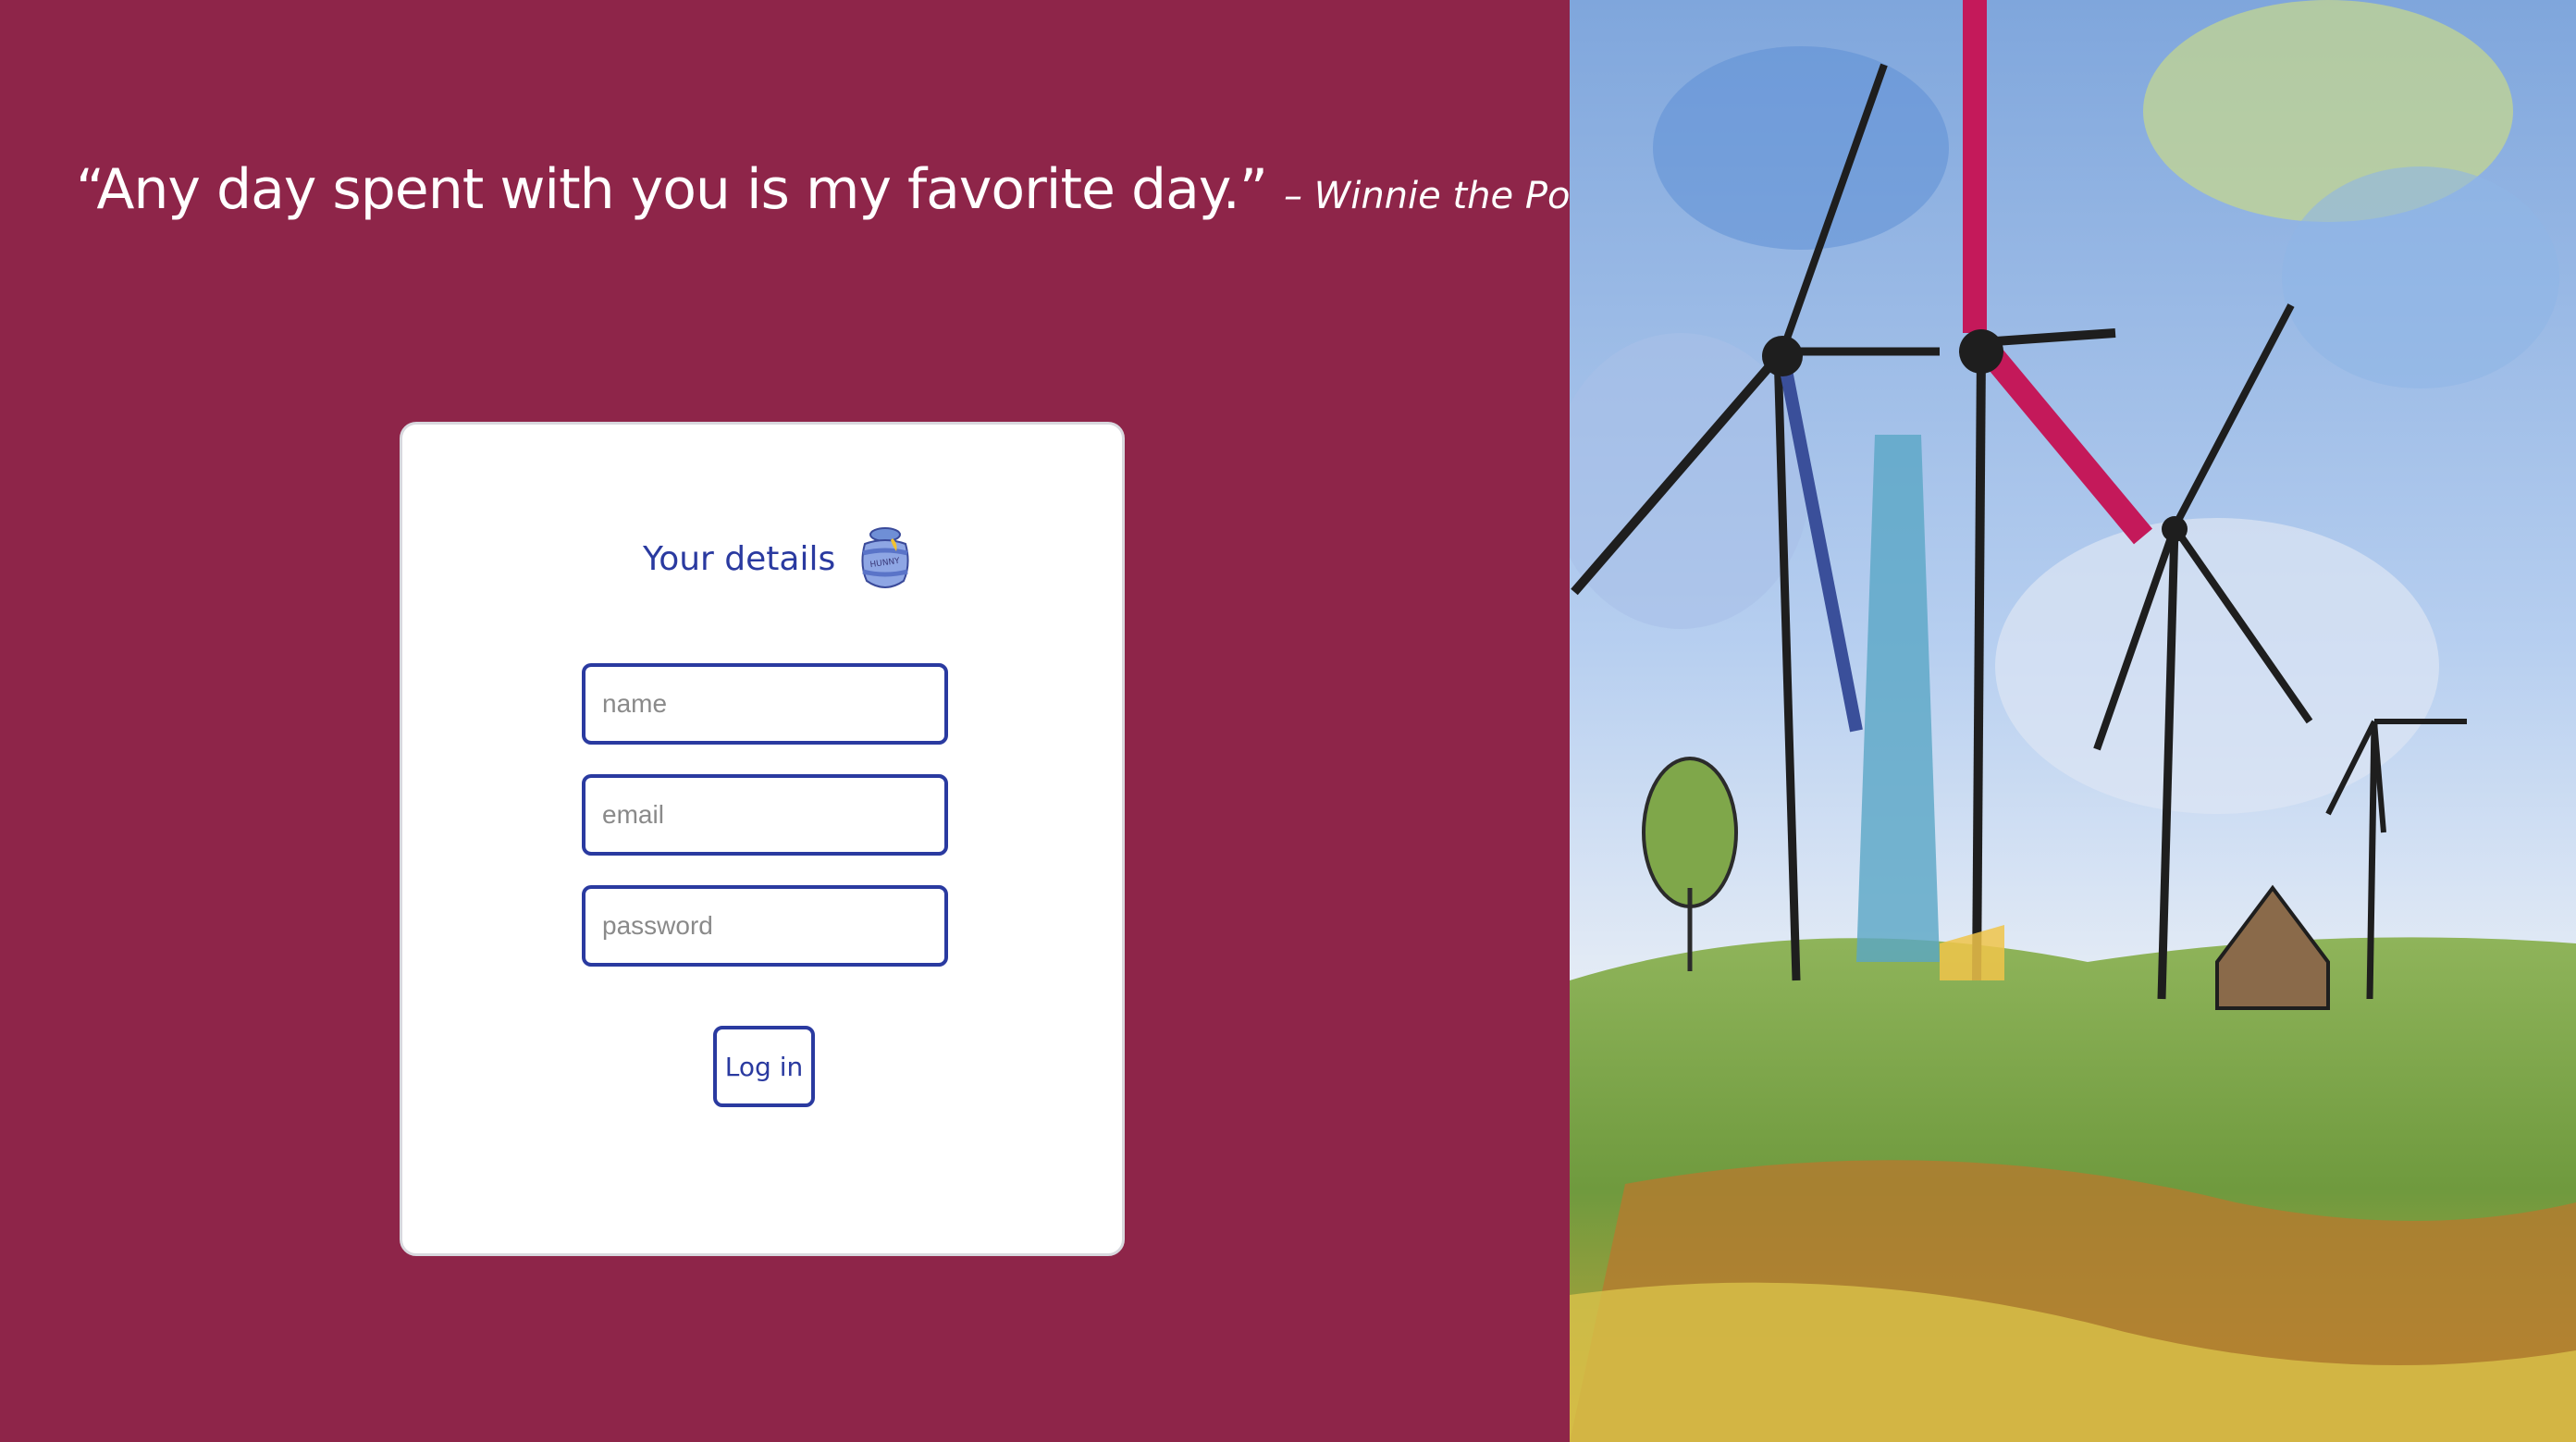 The image size is (2576, 1442). Describe the element at coordinates (765, 926) in the screenshot. I see `password-input` at that location.